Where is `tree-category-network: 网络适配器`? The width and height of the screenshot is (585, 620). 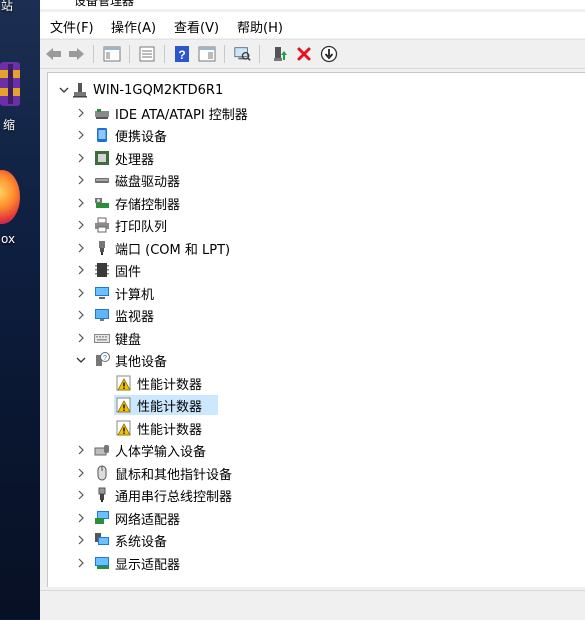 tree-category-network: 网络适配器 is located at coordinates (313, 518).